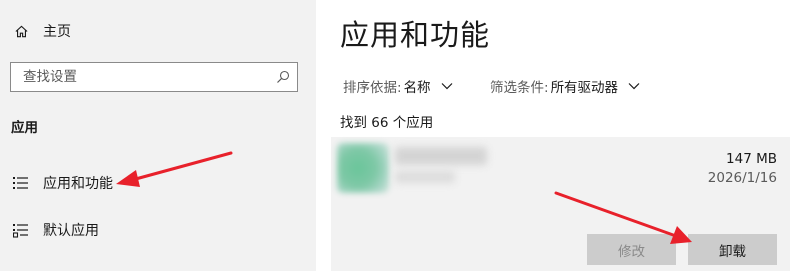  Describe the element at coordinates (71, 231) in the screenshot. I see `sidebar-item-label: 默认应用` at that location.